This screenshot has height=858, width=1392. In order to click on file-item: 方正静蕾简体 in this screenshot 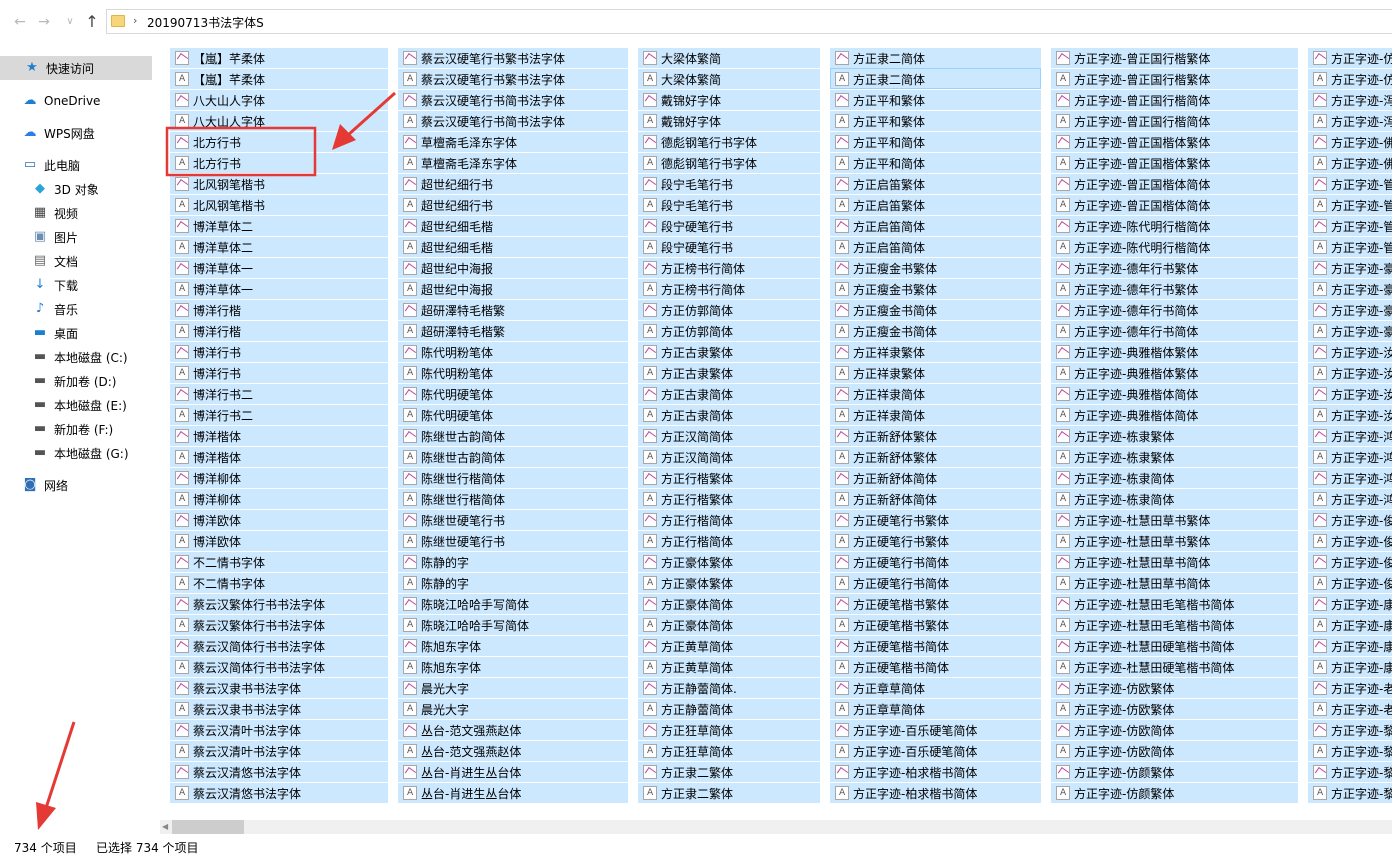, I will do `click(729, 708)`.